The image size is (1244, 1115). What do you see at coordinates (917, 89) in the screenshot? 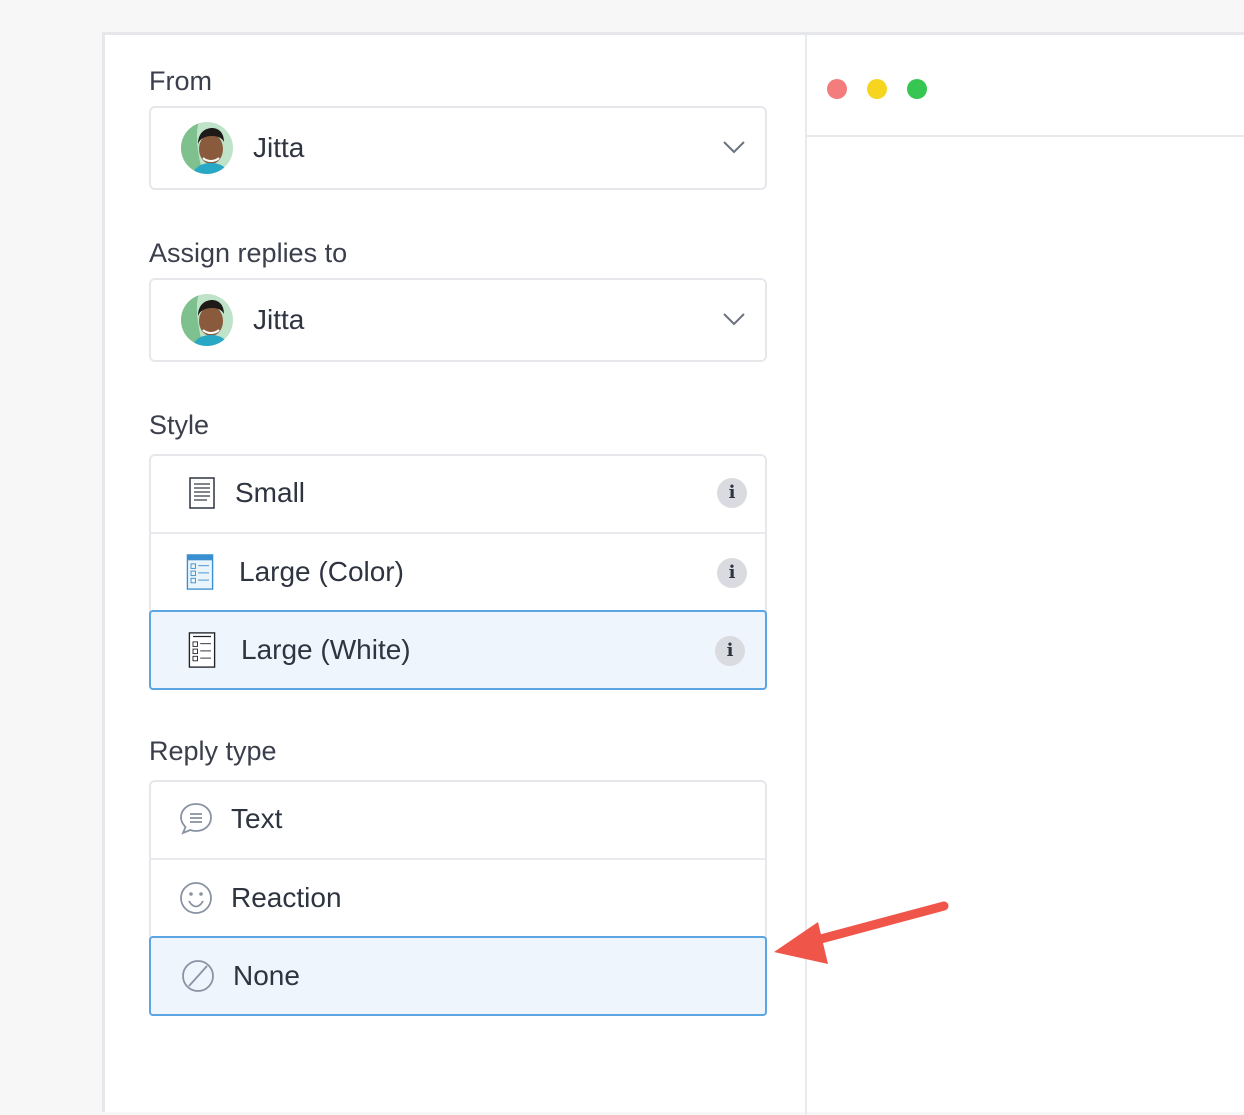
I see `maximize-window-dot-icon` at bounding box center [917, 89].